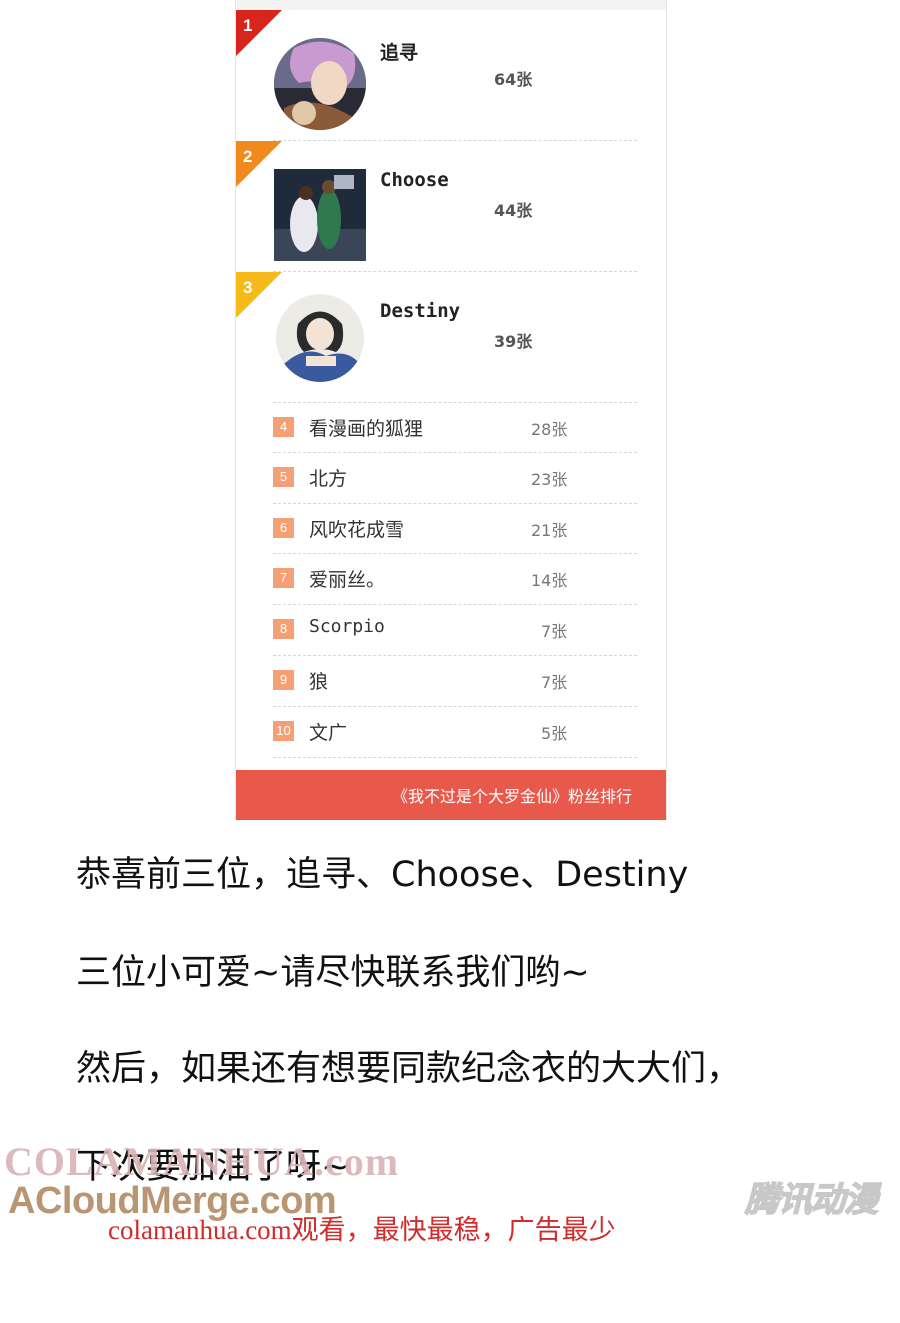 The image size is (900, 1323). What do you see at coordinates (283, 477) in the screenshot?
I see `rank-badge: 5` at bounding box center [283, 477].